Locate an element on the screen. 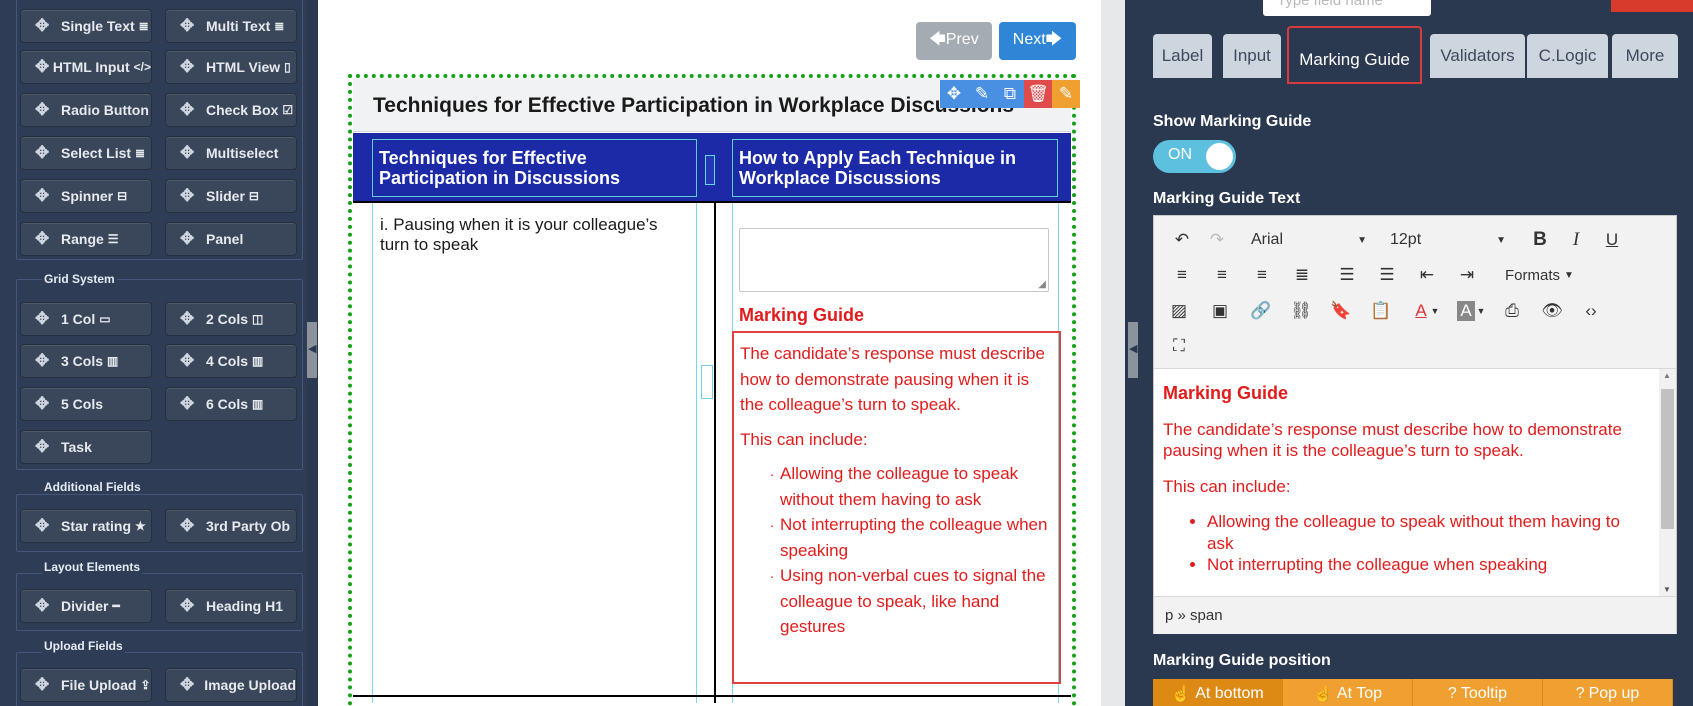  bookmark-icon: 🔖 is located at coordinates (1341, 311).